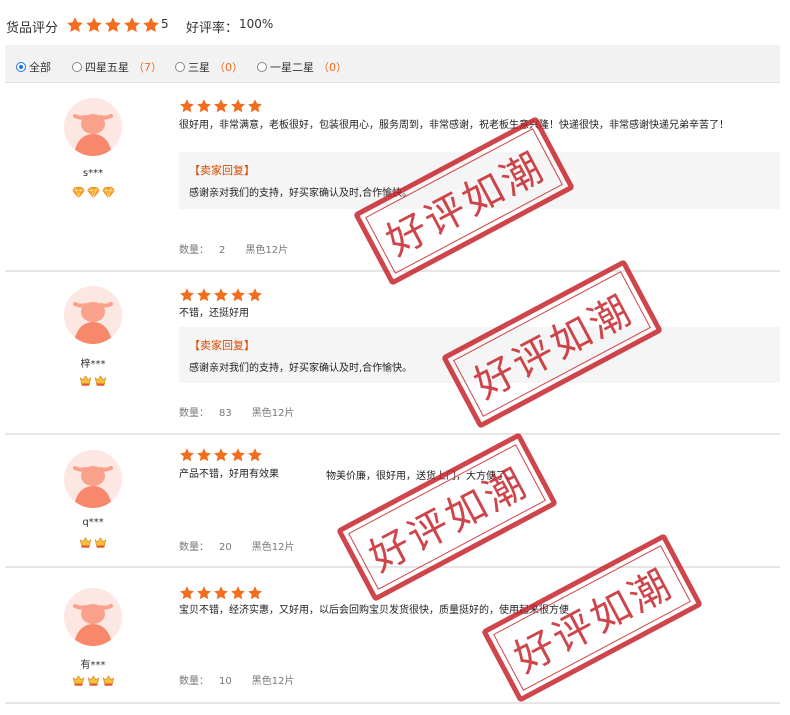 The height and width of the screenshot is (715, 790). What do you see at coordinates (93, 665) in the screenshot?
I see `reviewer-name: 有***` at bounding box center [93, 665].